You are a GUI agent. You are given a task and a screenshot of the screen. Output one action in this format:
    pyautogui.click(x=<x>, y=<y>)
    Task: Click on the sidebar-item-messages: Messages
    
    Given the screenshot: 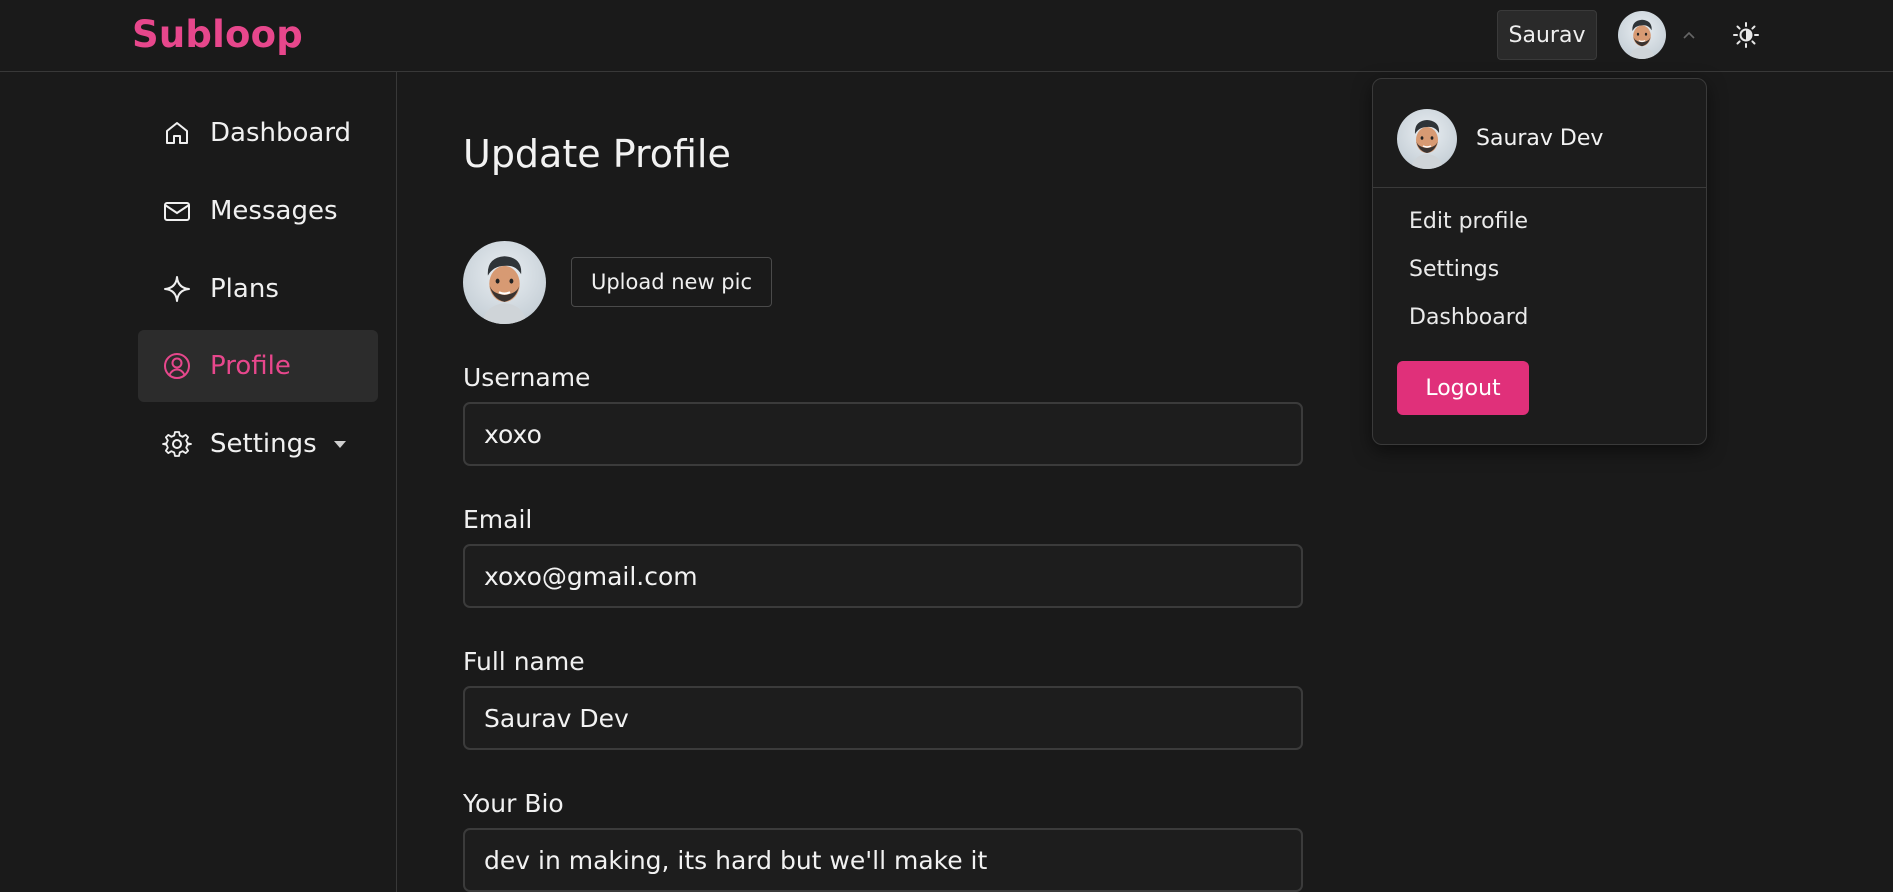 What is the action you would take?
    pyautogui.click(x=258, y=211)
    